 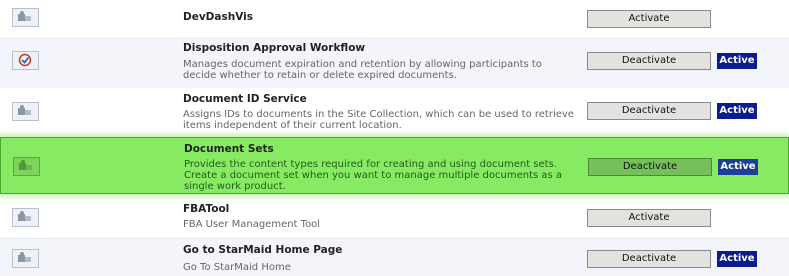 What do you see at coordinates (263, 250) in the screenshot?
I see `feature-title: Go to StarMaid Home Page` at bounding box center [263, 250].